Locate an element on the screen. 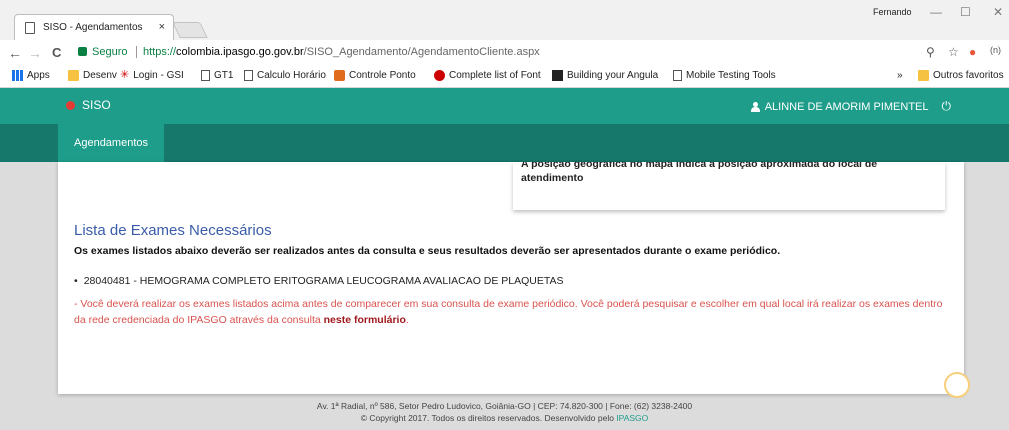  map-note-line2: atendimento is located at coordinates (552, 178).